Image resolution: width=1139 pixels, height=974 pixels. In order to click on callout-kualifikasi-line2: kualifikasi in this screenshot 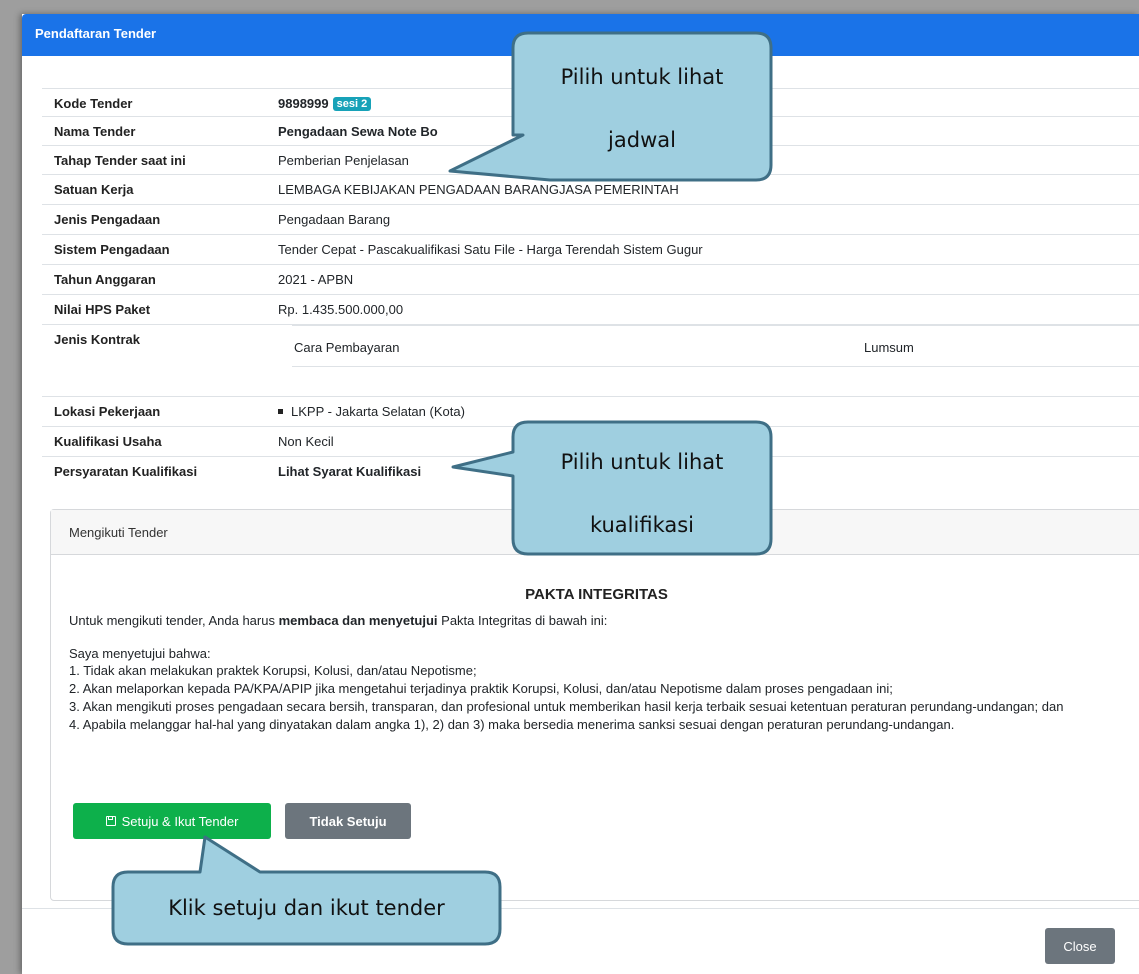, I will do `click(642, 525)`.